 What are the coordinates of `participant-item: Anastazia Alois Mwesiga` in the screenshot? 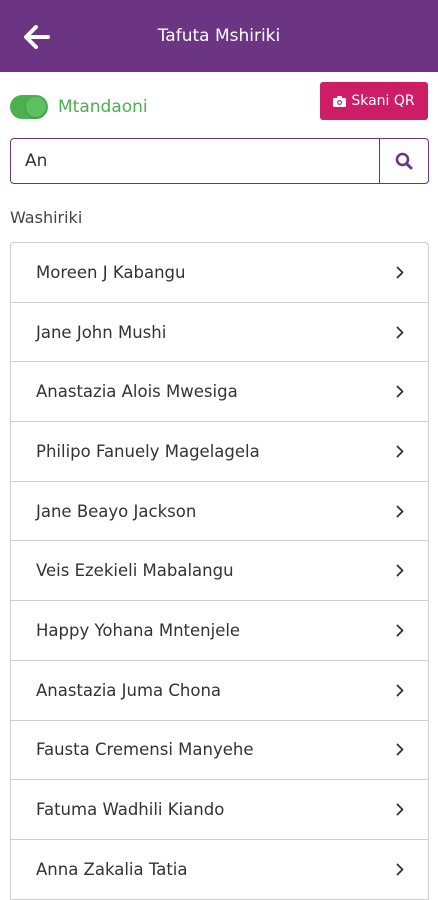 It's located at (219, 392).